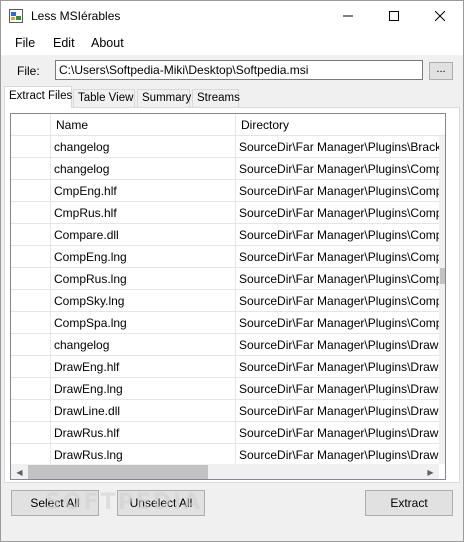 The image size is (464, 542). Describe the element at coordinates (216, 98) in the screenshot. I see `tab-streams: Streams` at that location.